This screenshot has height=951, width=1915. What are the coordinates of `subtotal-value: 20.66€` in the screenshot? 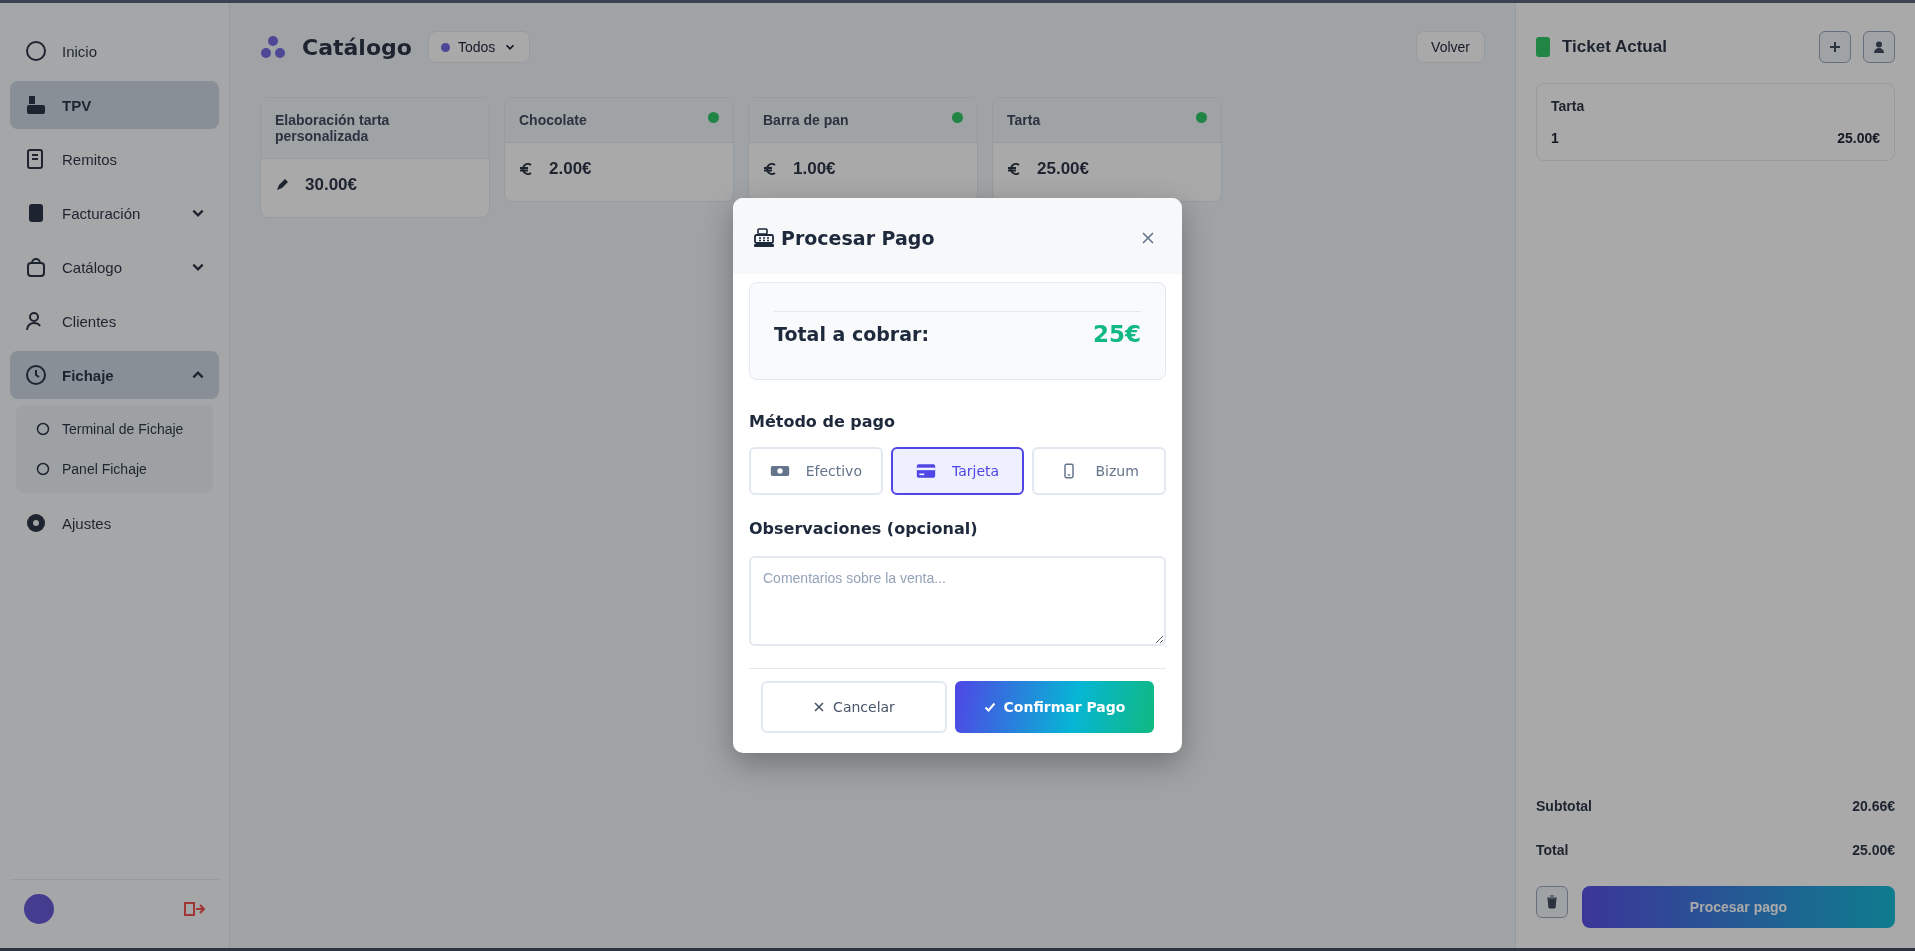 It's located at (1873, 806).